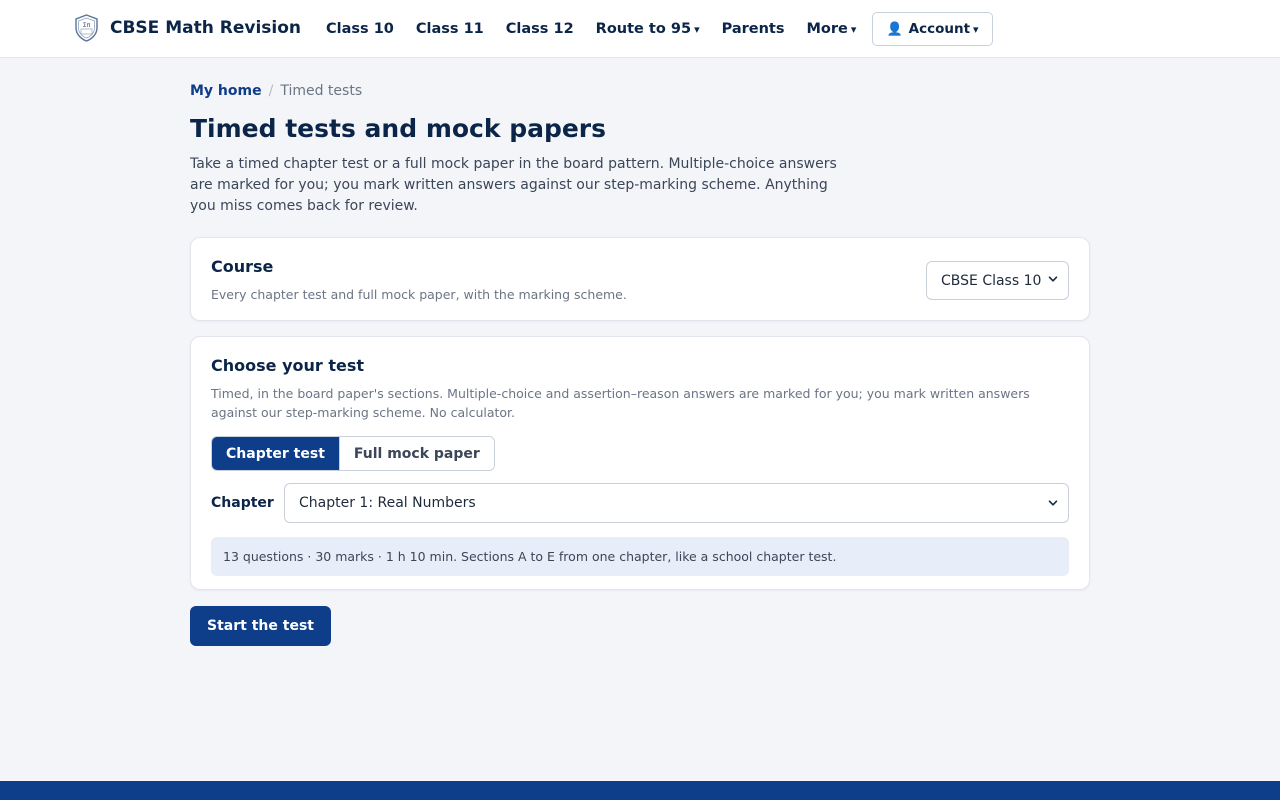 The height and width of the screenshot is (800, 1280). Describe the element at coordinates (894, 29) in the screenshot. I see `person-icon: 👤` at that location.